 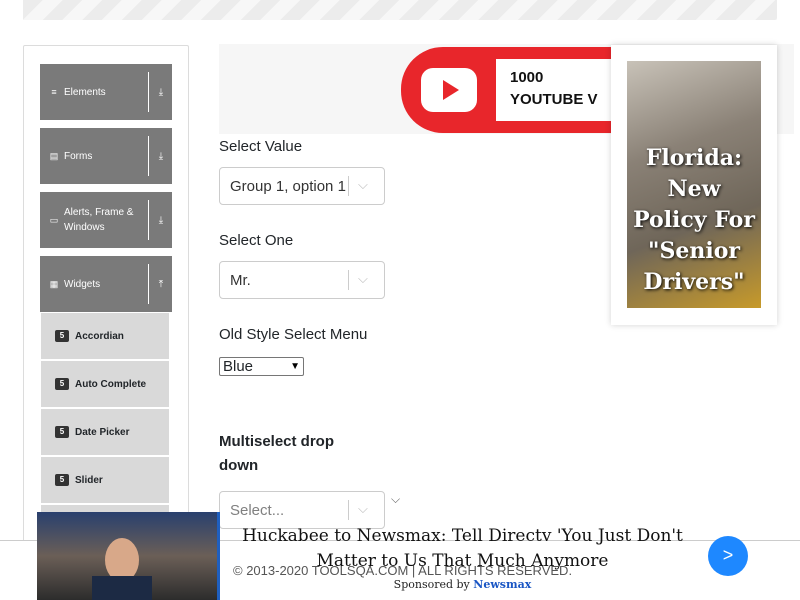 I want to click on sidebar-item-slider: 5 Slider, so click(x=105, y=480).